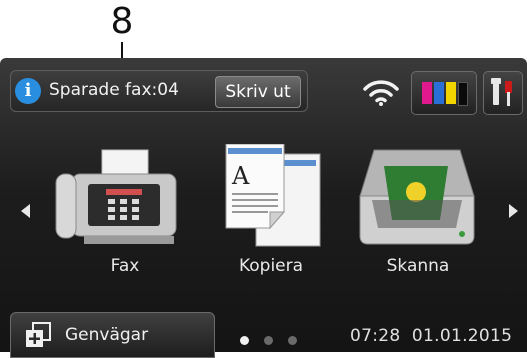  Describe the element at coordinates (271, 266) in the screenshot. I see `copy-app-label: Kopiera` at that location.